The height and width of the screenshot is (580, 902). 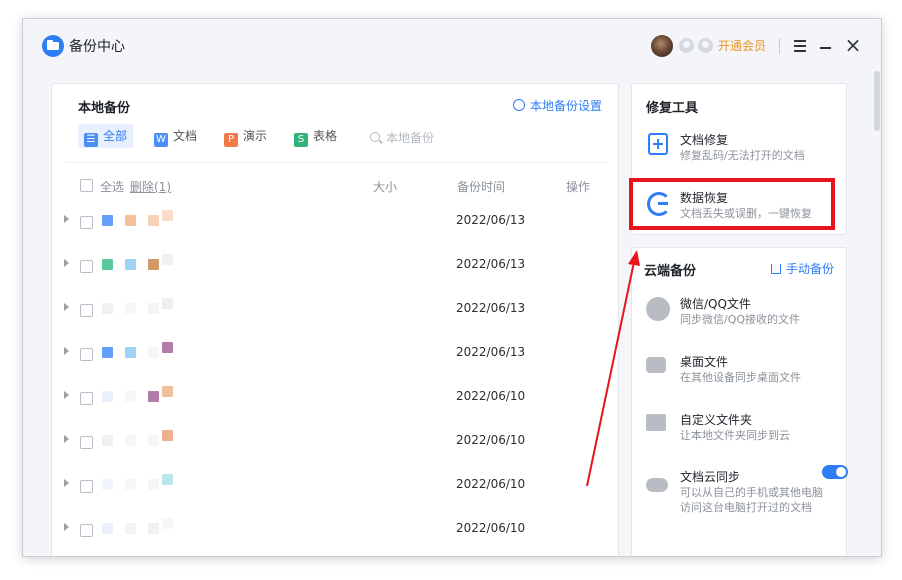 What do you see at coordinates (686, 45) in the screenshot?
I see `member-badge-icon` at bounding box center [686, 45].